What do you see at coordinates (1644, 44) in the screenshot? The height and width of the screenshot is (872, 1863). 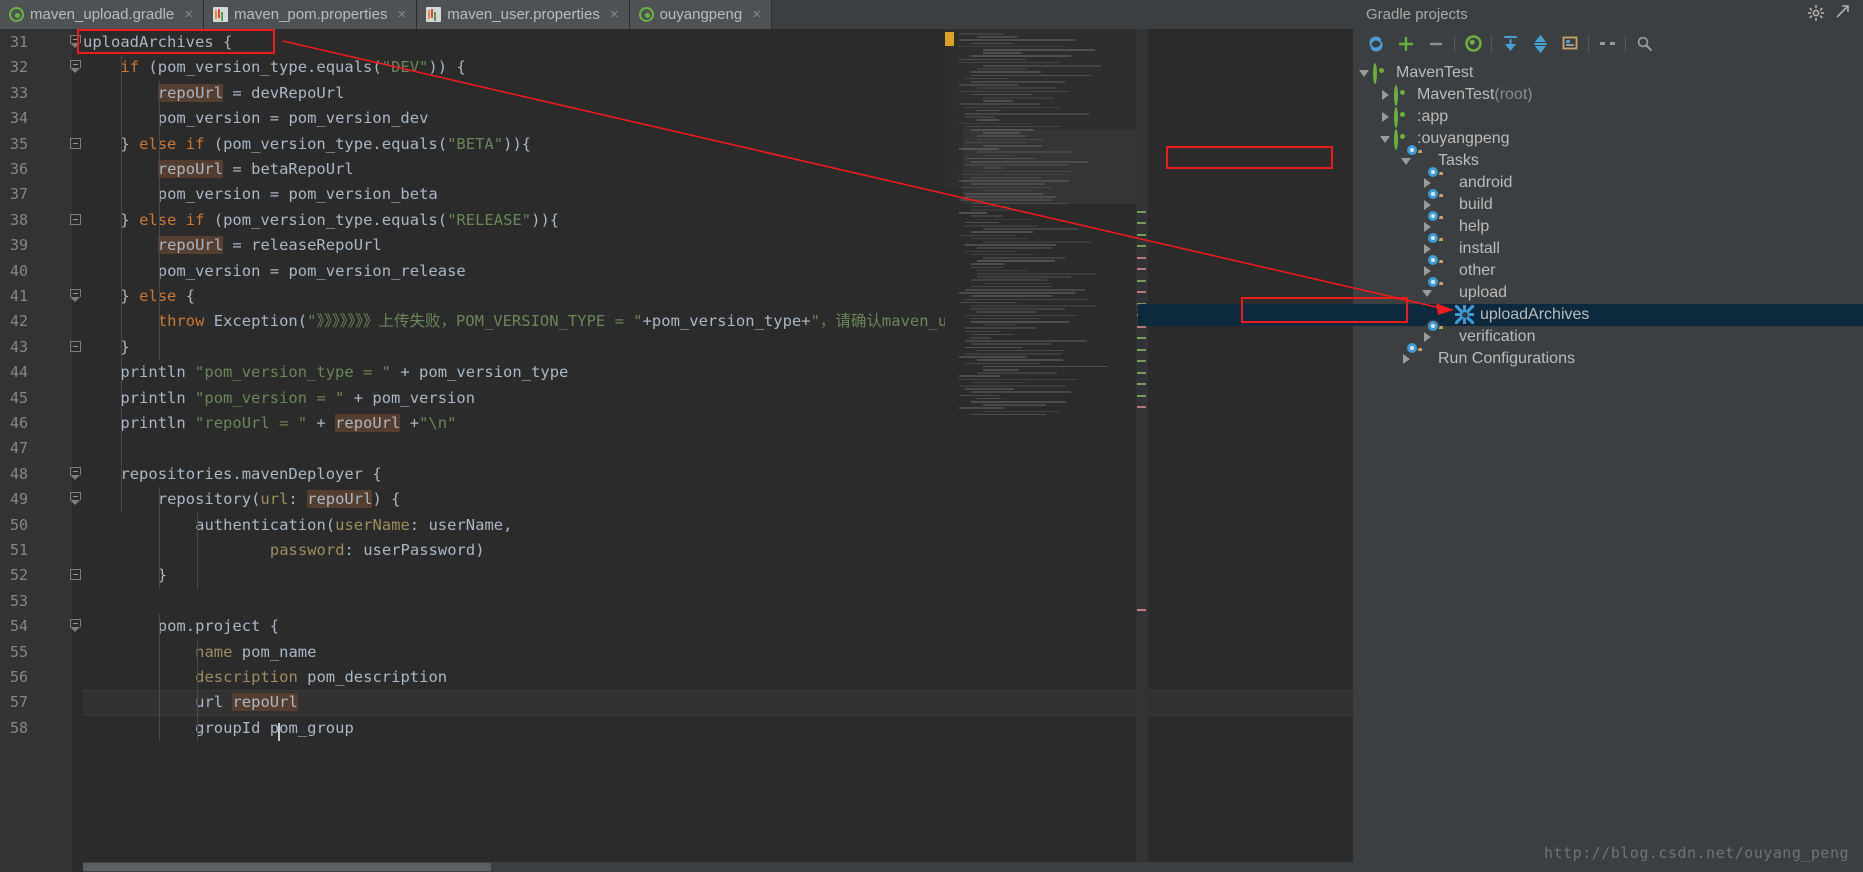 I see `gradle-settings-icon` at bounding box center [1644, 44].